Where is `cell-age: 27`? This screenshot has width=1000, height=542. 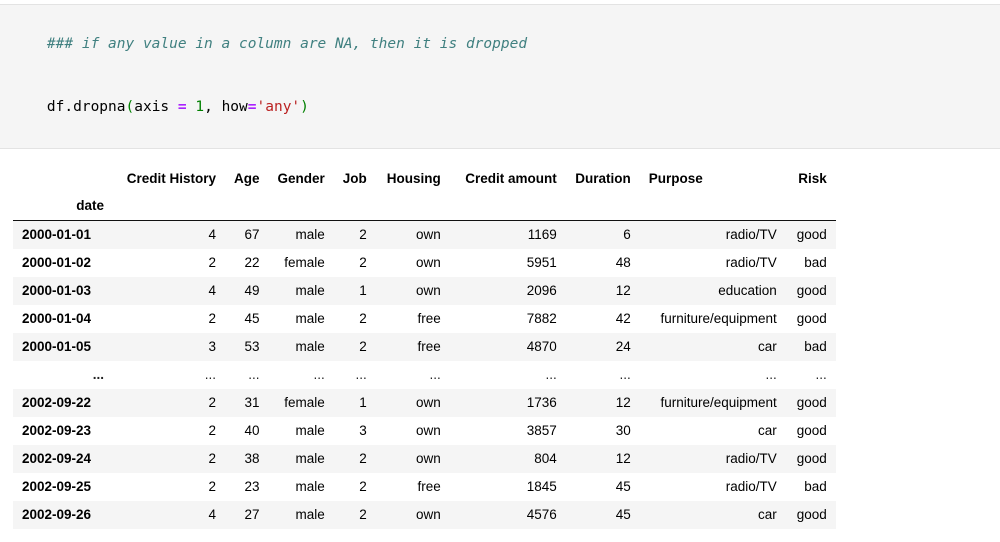
cell-age: 27 is located at coordinates (252, 514).